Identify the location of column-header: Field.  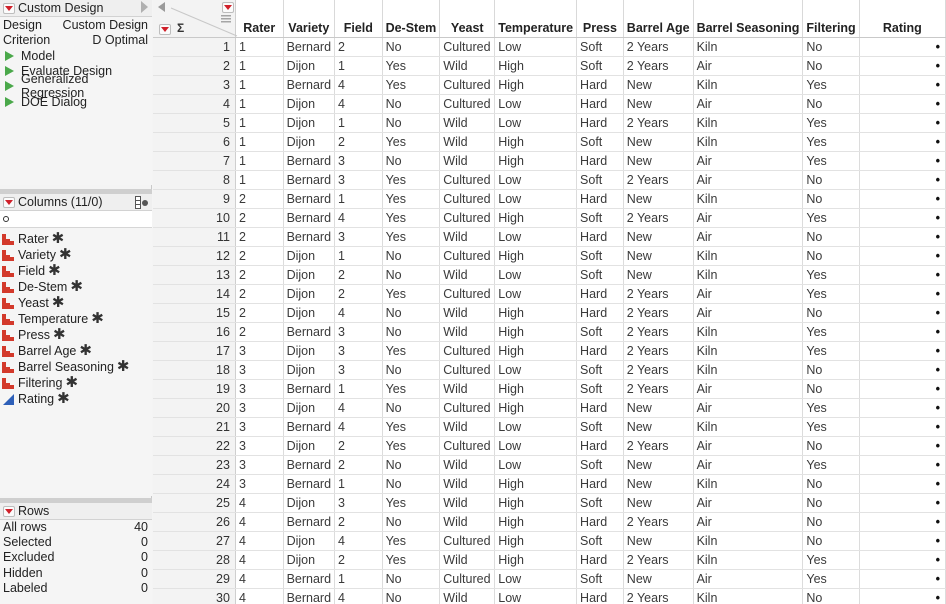
(358, 19).